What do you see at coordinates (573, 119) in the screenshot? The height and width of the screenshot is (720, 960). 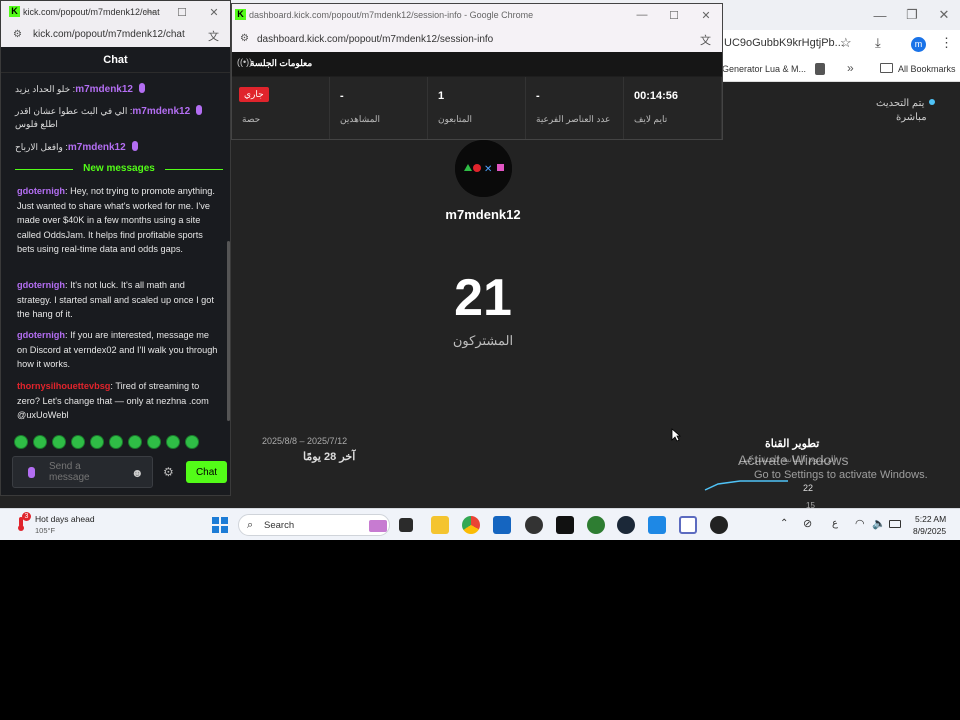 I see `stat-label: عدد العناصر الفرعية` at bounding box center [573, 119].